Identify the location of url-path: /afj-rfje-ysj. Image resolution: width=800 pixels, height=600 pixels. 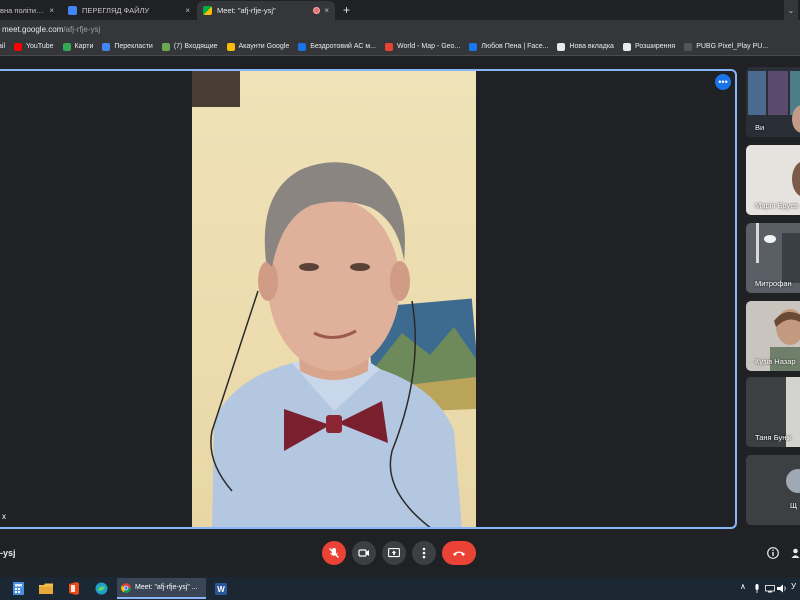
(82, 29).